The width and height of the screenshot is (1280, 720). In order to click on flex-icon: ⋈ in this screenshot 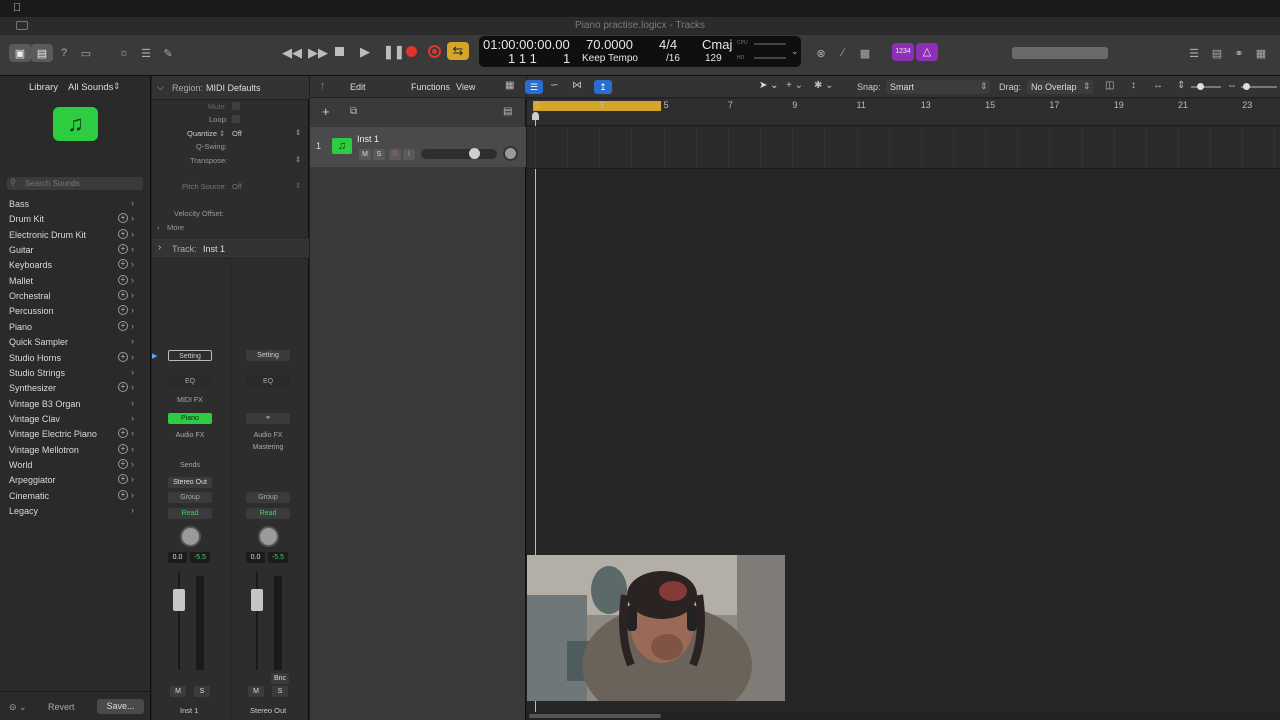, I will do `click(577, 85)`.